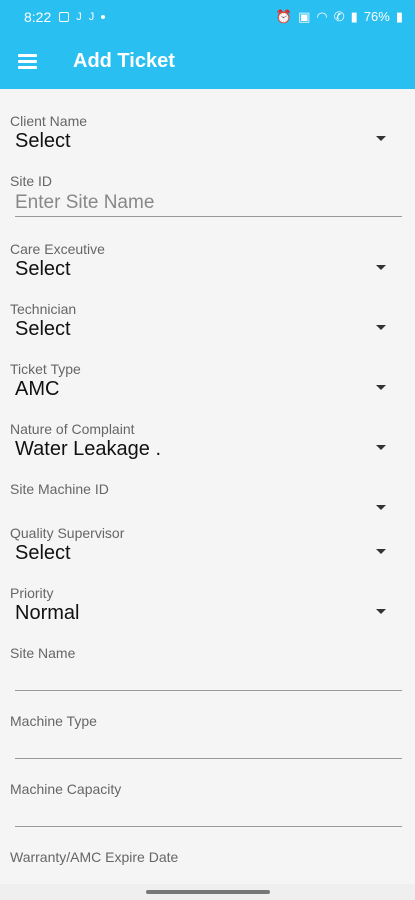 Image resolution: width=415 pixels, height=900 pixels. Describe the element at coordinates (32, 593) in the screenshot. I see `priority-label: Priority` at that location.